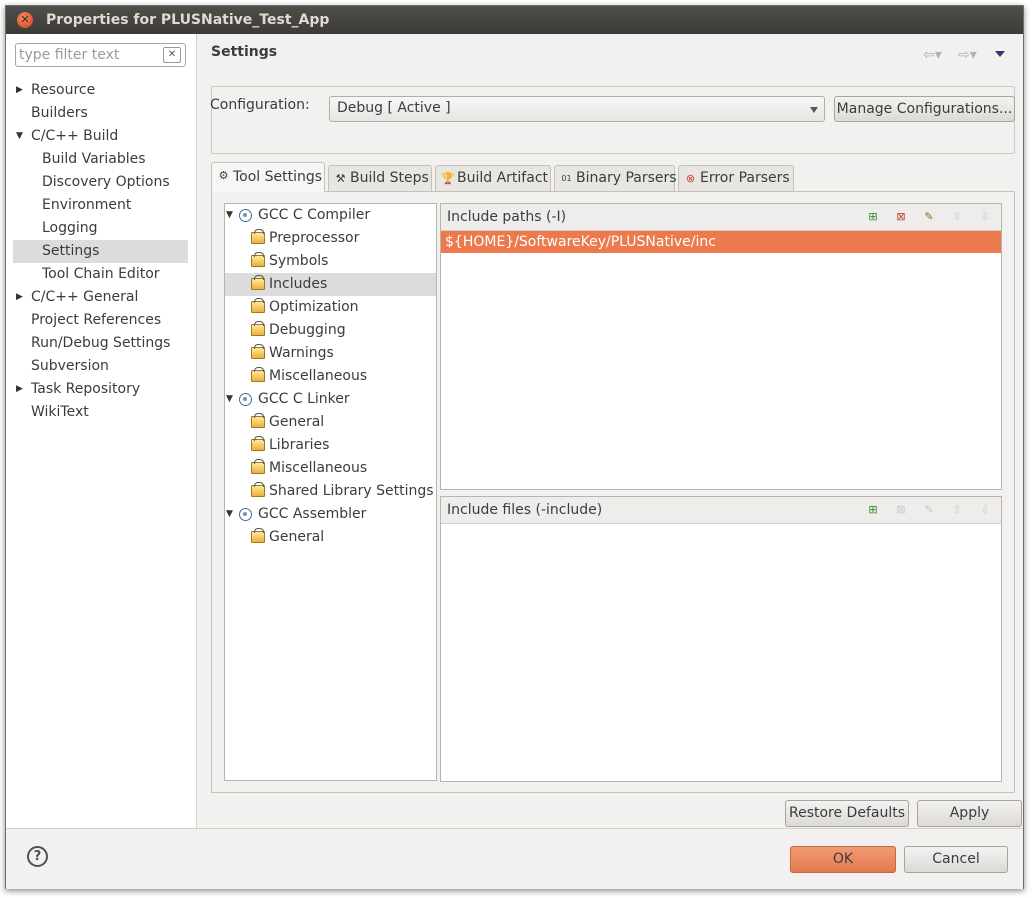 The image size is (1032, 898). What do you see at coordinates (969, 813) in the screenshot?
I see `apply-button: Apply` at bounding box center [969, 813].